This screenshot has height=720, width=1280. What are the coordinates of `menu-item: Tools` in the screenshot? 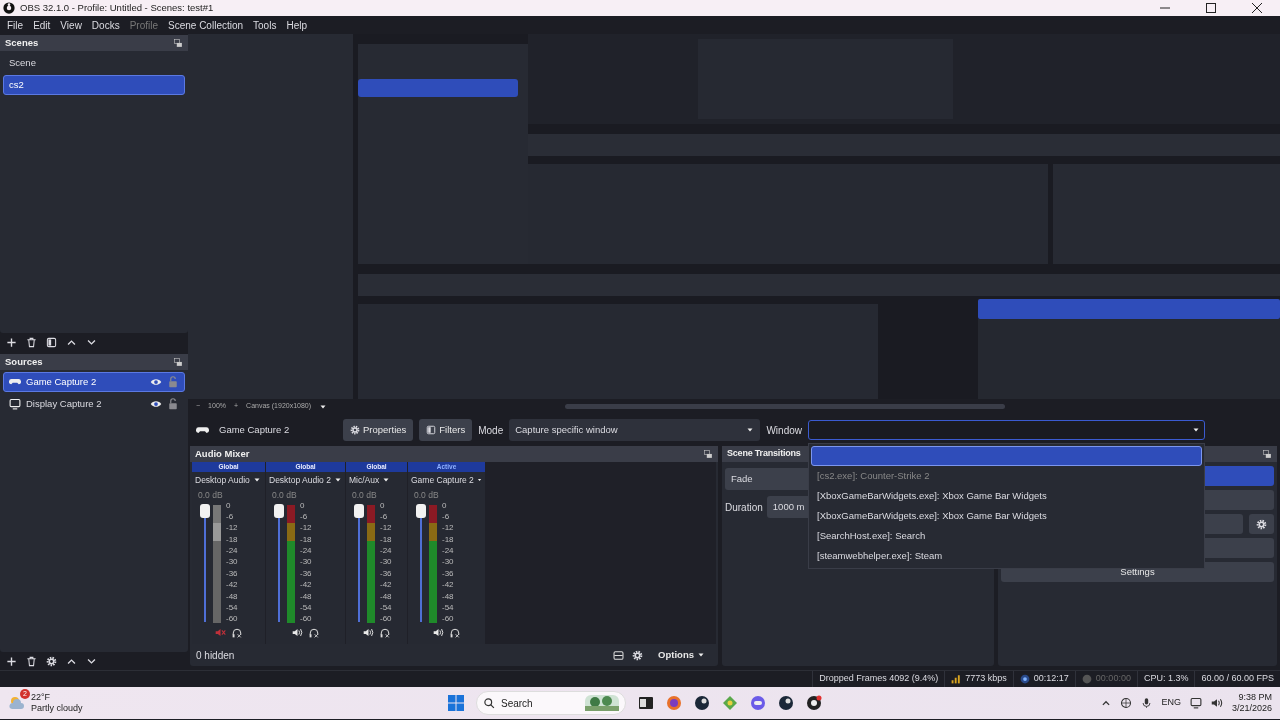 It's located at (265, 25).